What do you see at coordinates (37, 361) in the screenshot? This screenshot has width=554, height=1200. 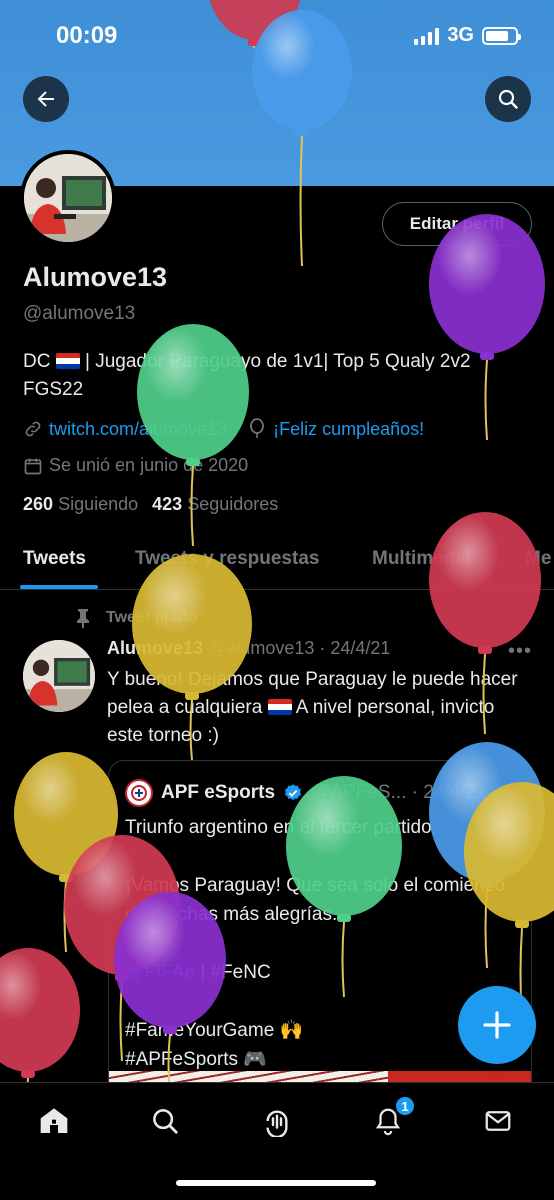 I see `bio-prefix: DC` at bounding box center [37, 361].